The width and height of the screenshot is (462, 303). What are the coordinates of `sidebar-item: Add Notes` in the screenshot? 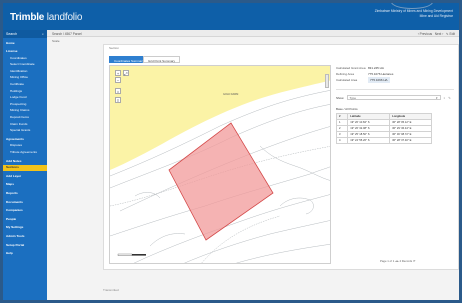 It's located at (25, 161).